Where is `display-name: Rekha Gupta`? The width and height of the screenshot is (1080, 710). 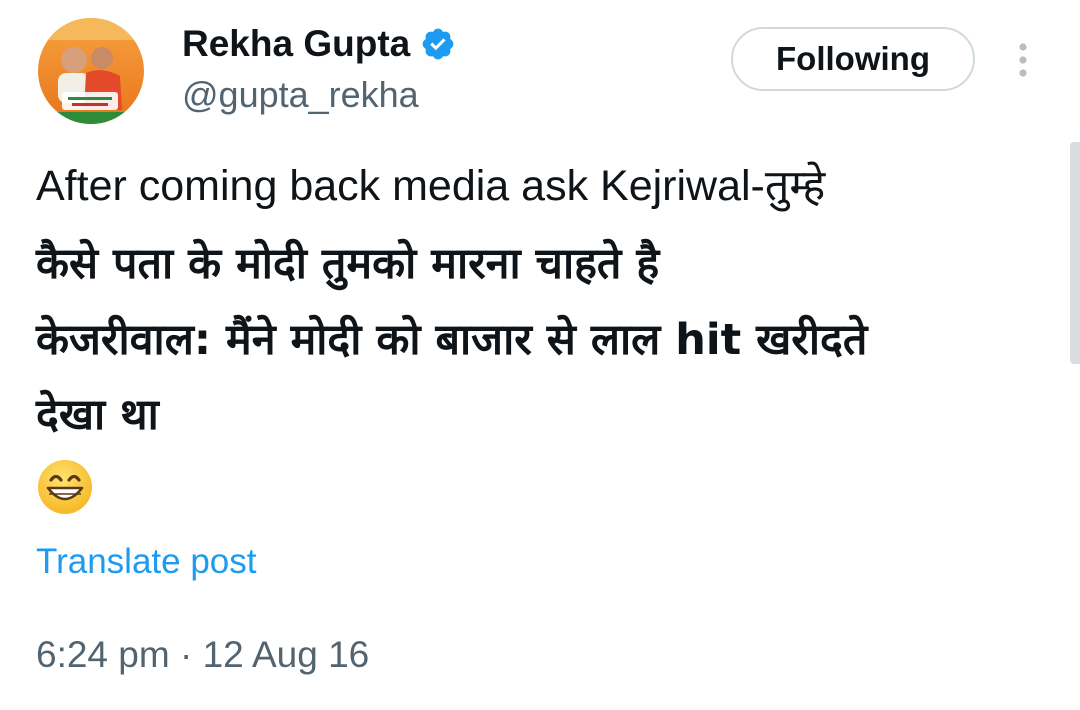 display-name: Rekha Gupta is located at coordinates (296, 44).